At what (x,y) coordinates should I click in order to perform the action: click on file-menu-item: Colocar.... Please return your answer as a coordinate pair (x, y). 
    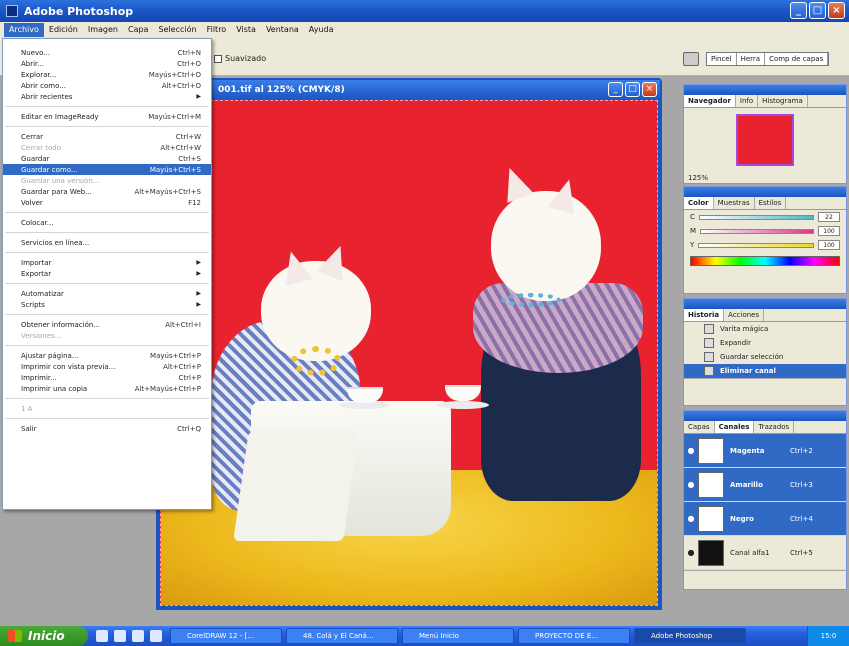
    Looking at the image, I should click on (107, 222).